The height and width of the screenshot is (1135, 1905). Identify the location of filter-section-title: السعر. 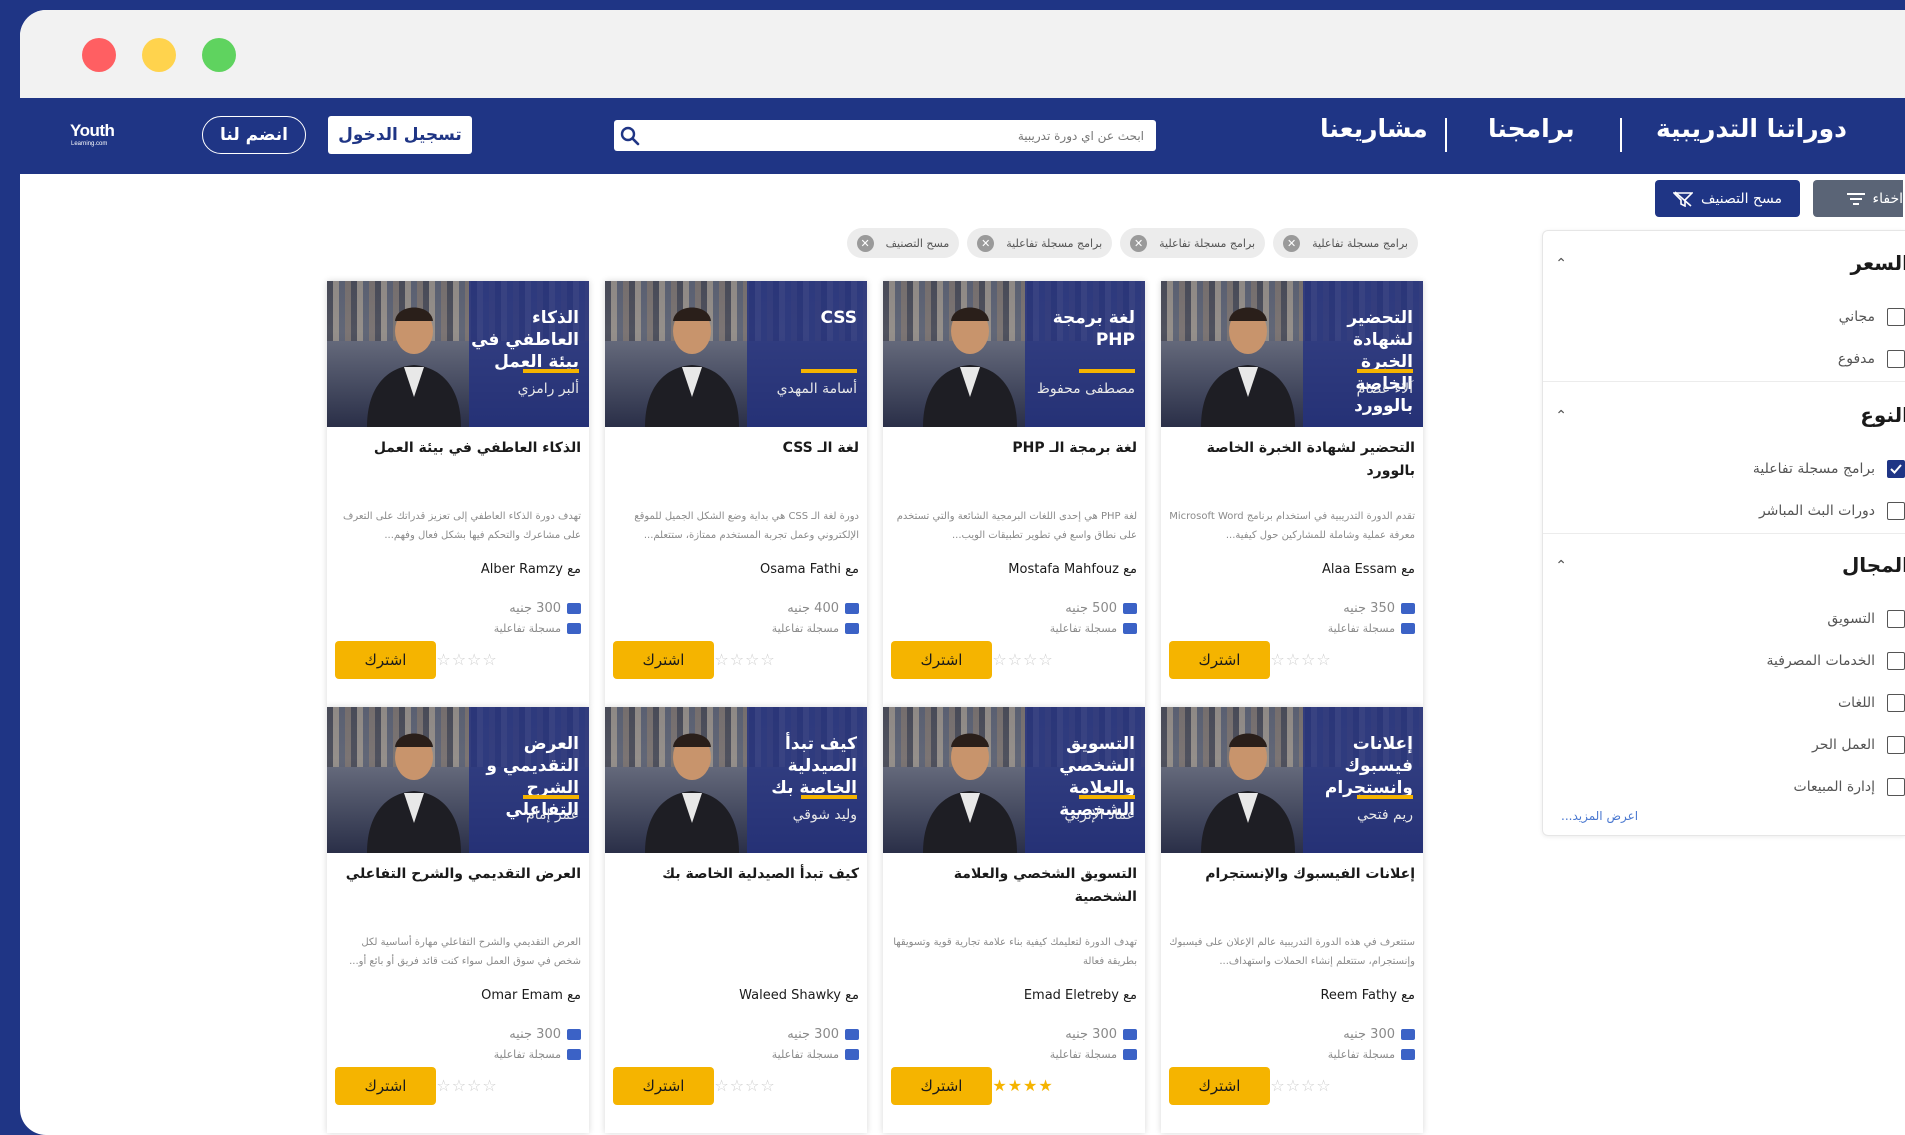
(1877, 263).